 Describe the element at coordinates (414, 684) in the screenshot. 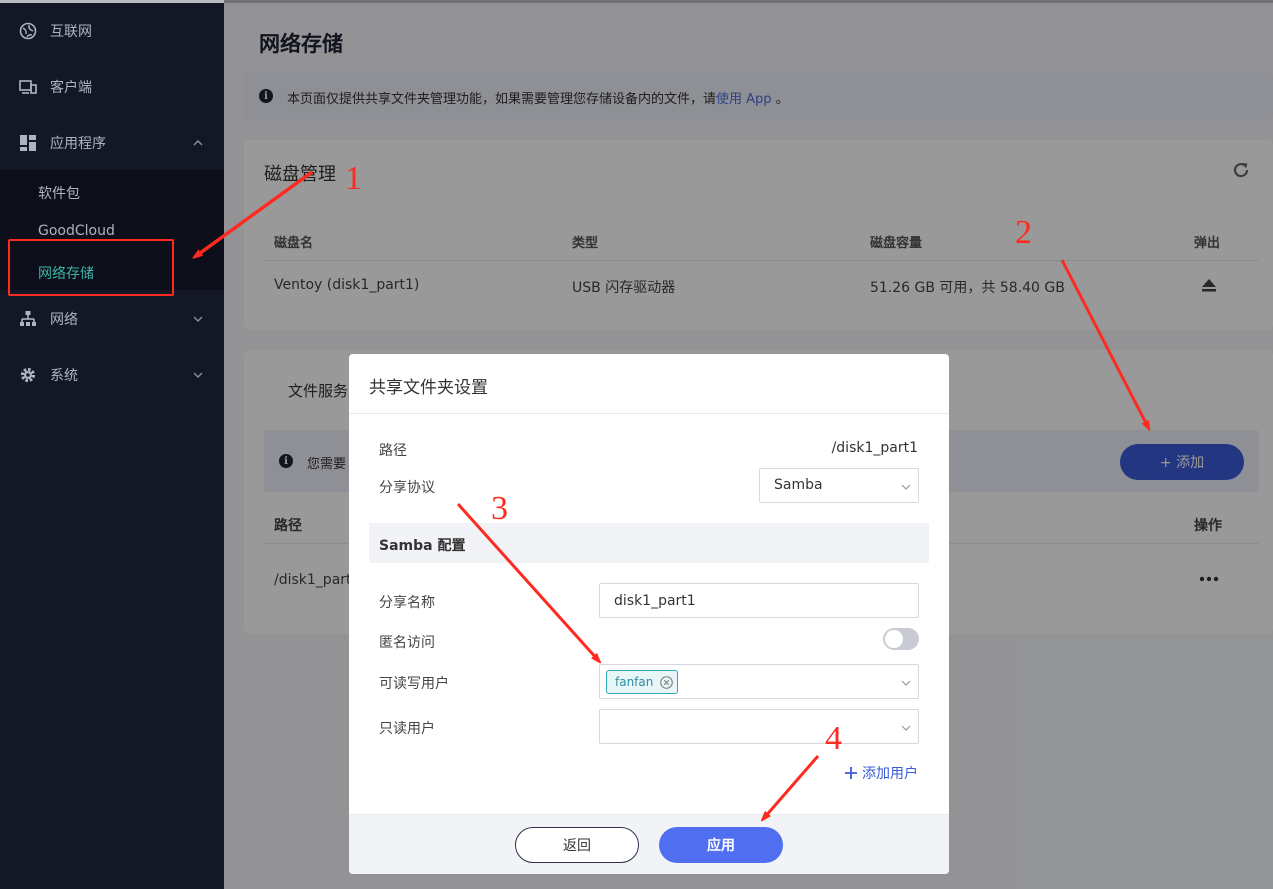

I see `rw-users-label: 可读写用户` at that location.